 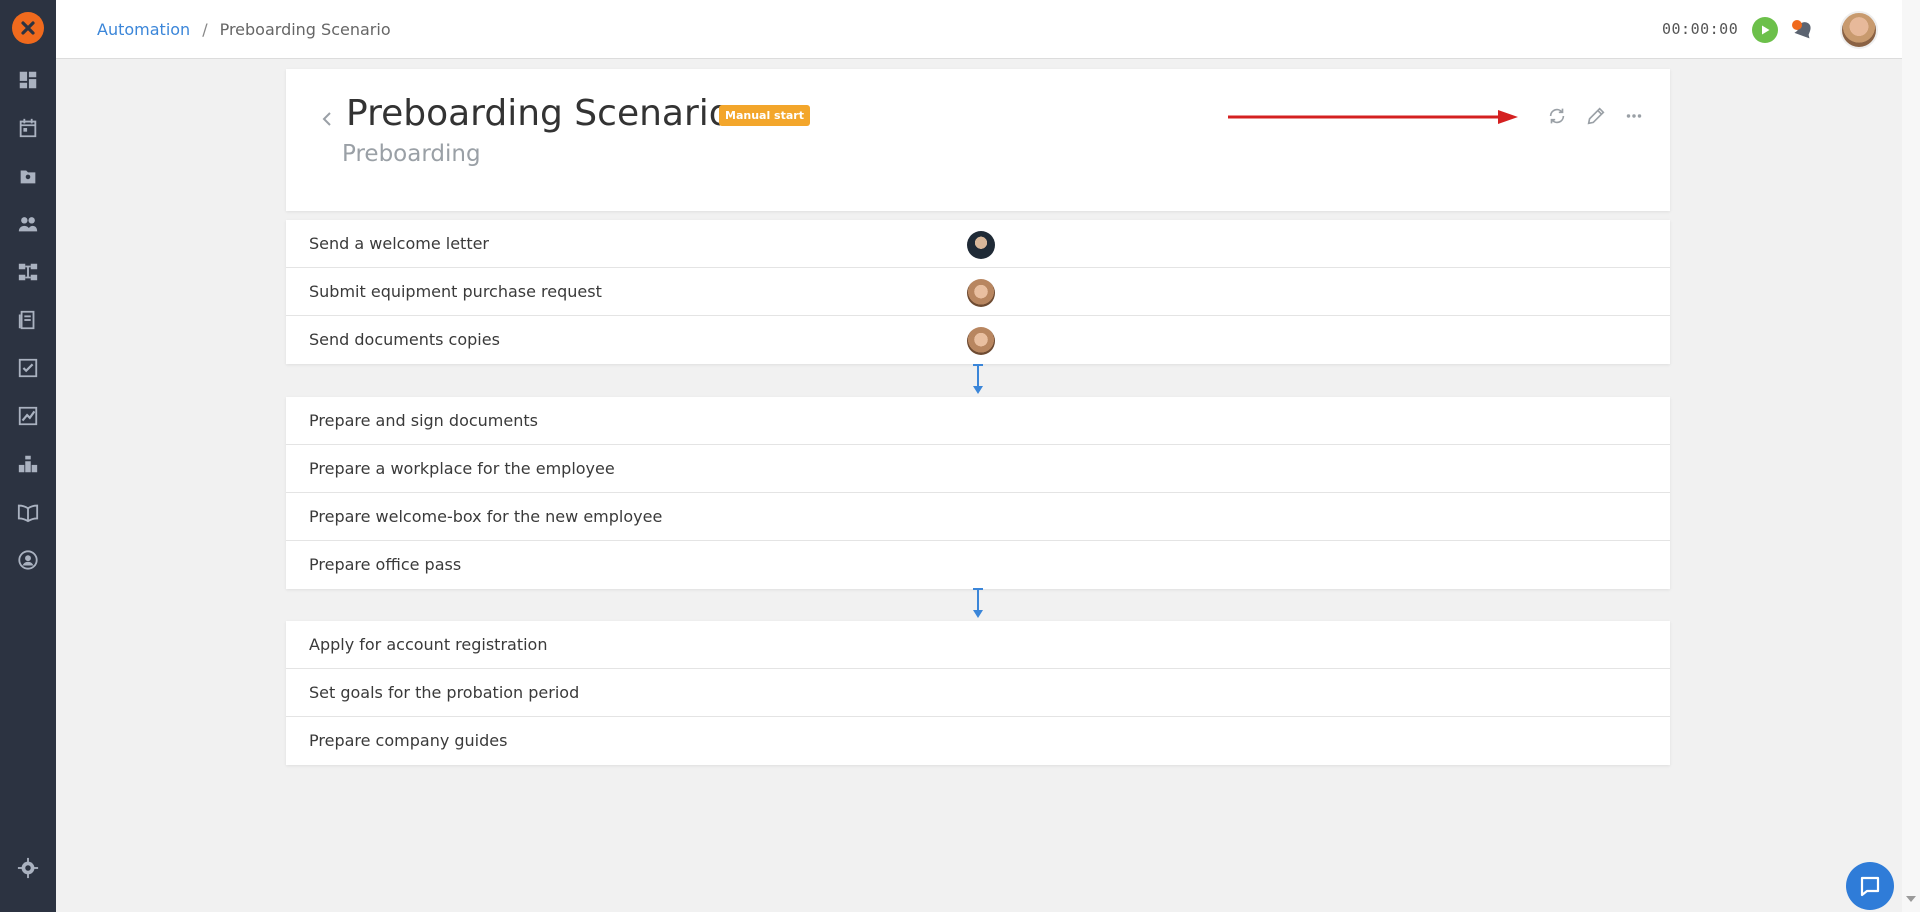 What do you see at coordinates (1859, 30) in the screenshot?
I see `user-avatar` at bounding box center [1859, 30].